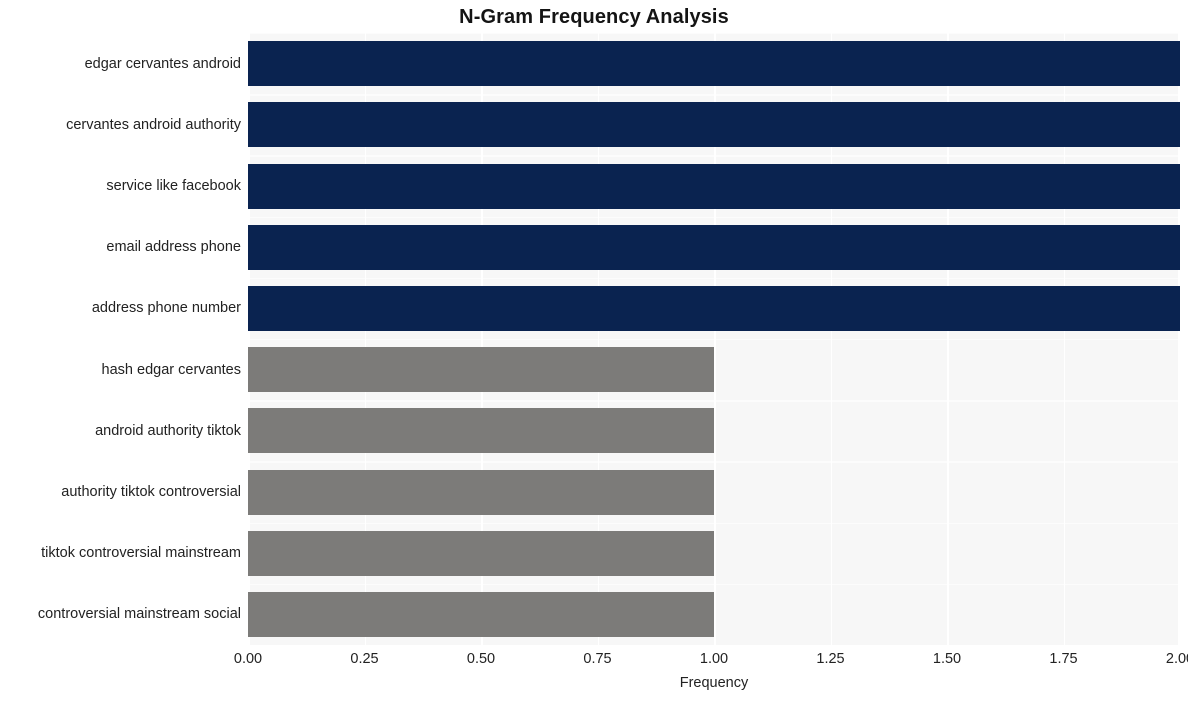 The height and width of the screenshot is (701, 1188). I want to click on y-axis-tick-label: cervantes android authority, so click(153, 124).